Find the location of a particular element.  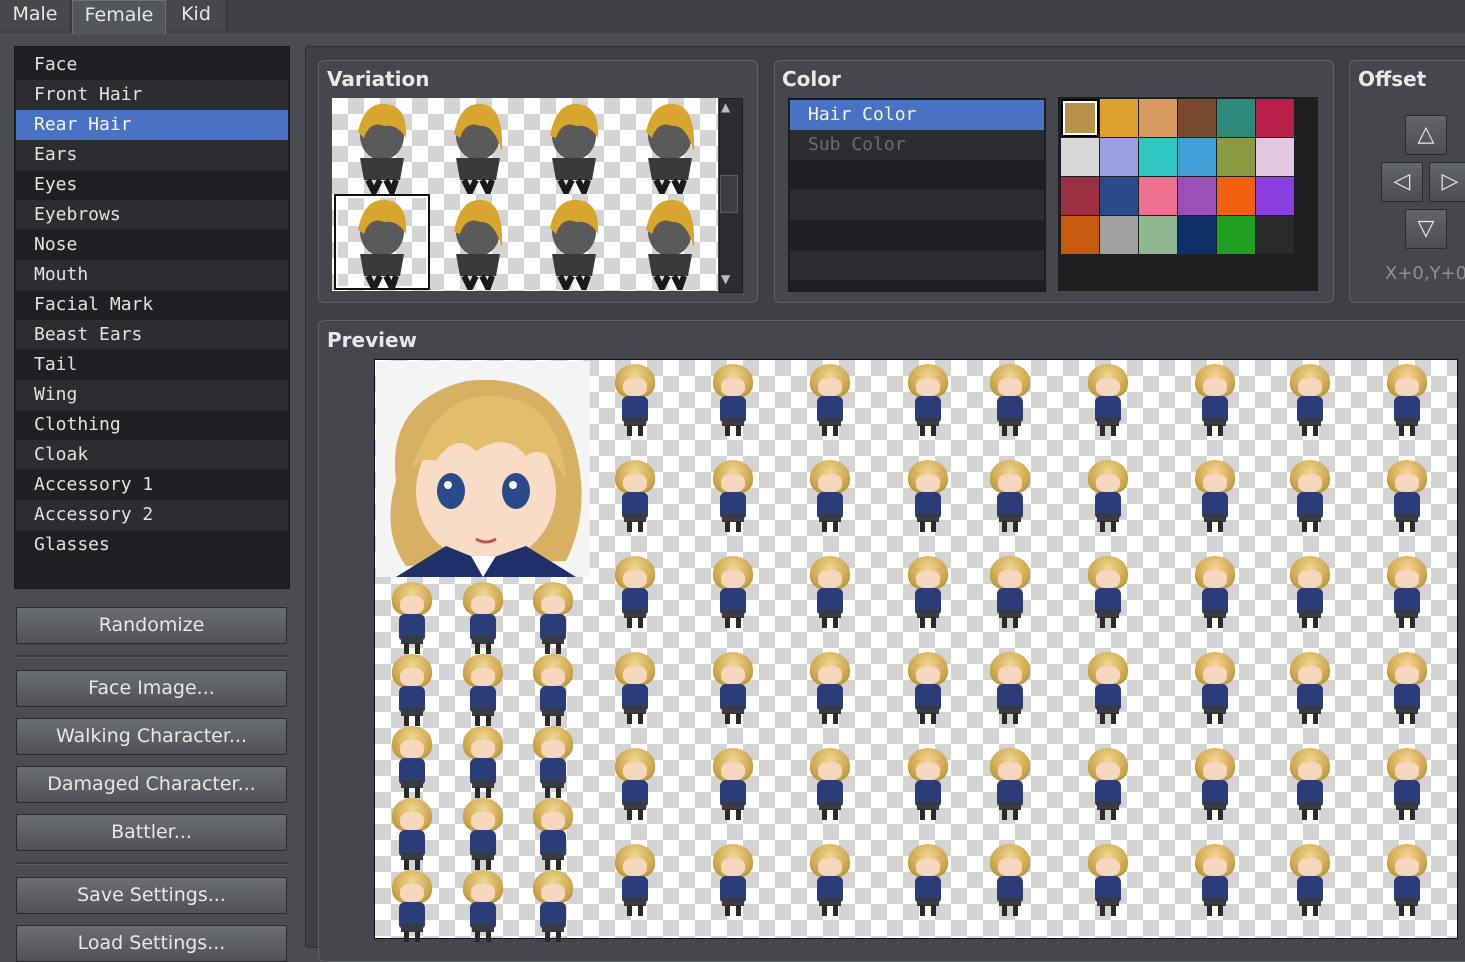

offset-readout: X+0,Y+0 is located at coordinates (1425, 273).